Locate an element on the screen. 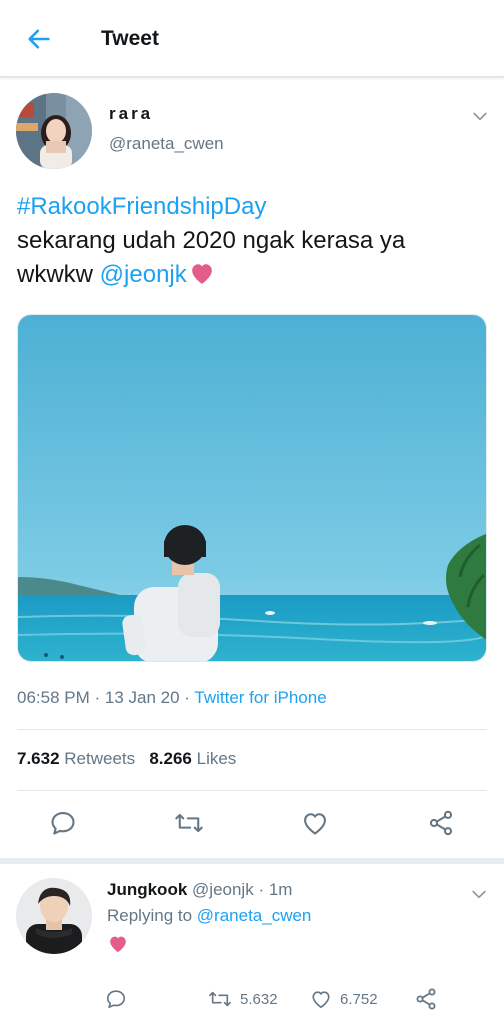 This screenshot has height=1024, width=504. tweet-time: 06:58 PM is located at coordinates (53, 697).